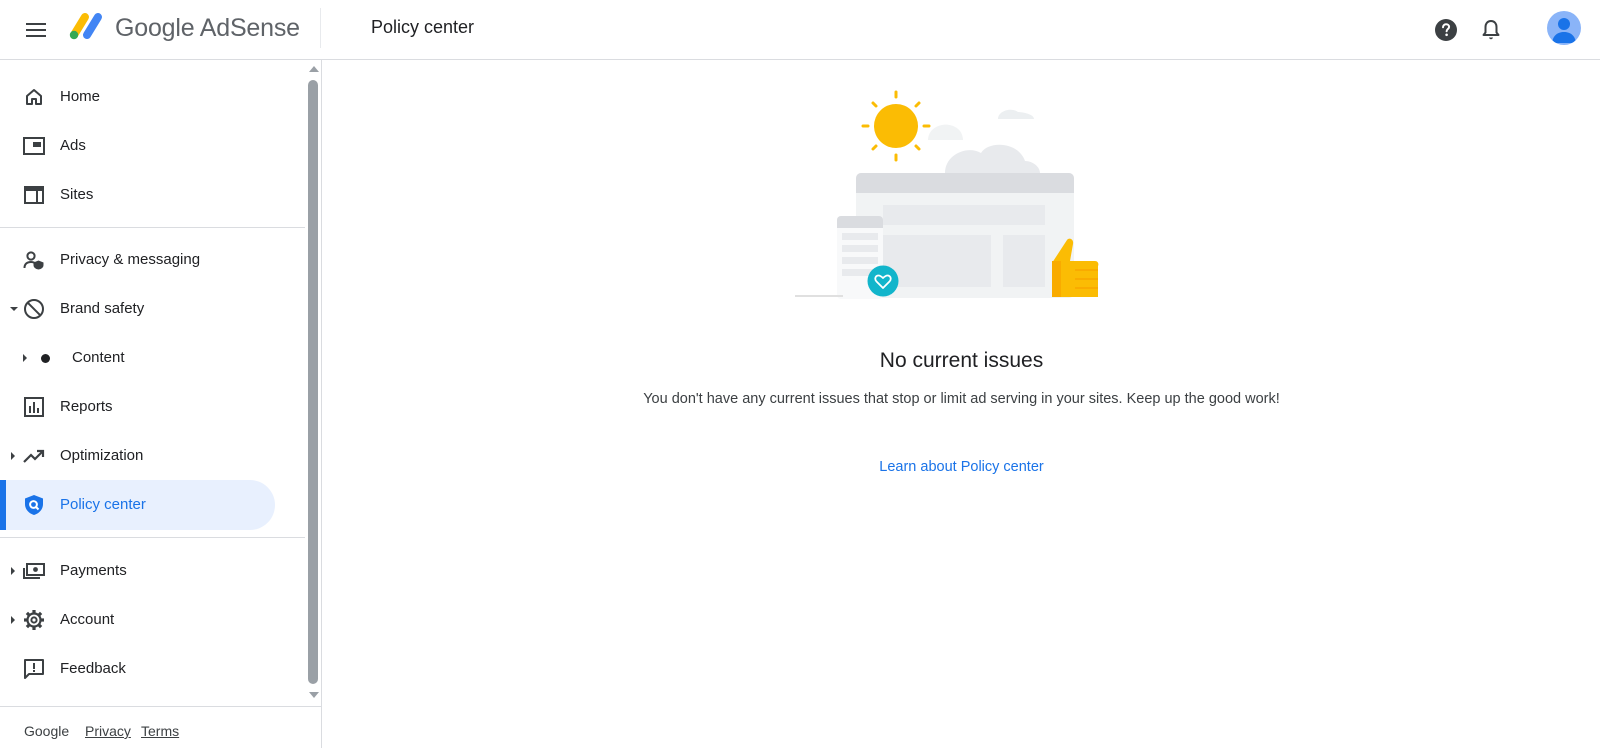  Describe the element at coordinates (34, 195) in the screenshot. I see `sites-icon` at that location.